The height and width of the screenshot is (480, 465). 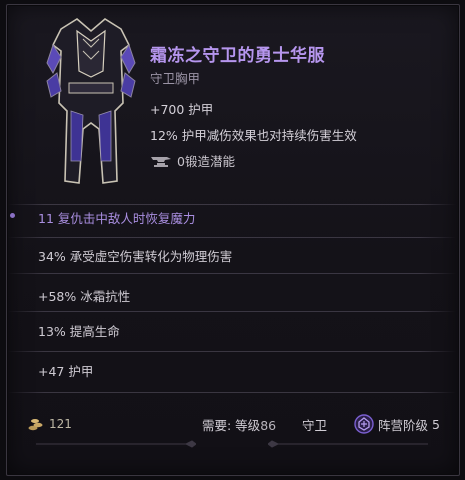 I want to click on gold-amount: 121, so click(x=60, y=424).